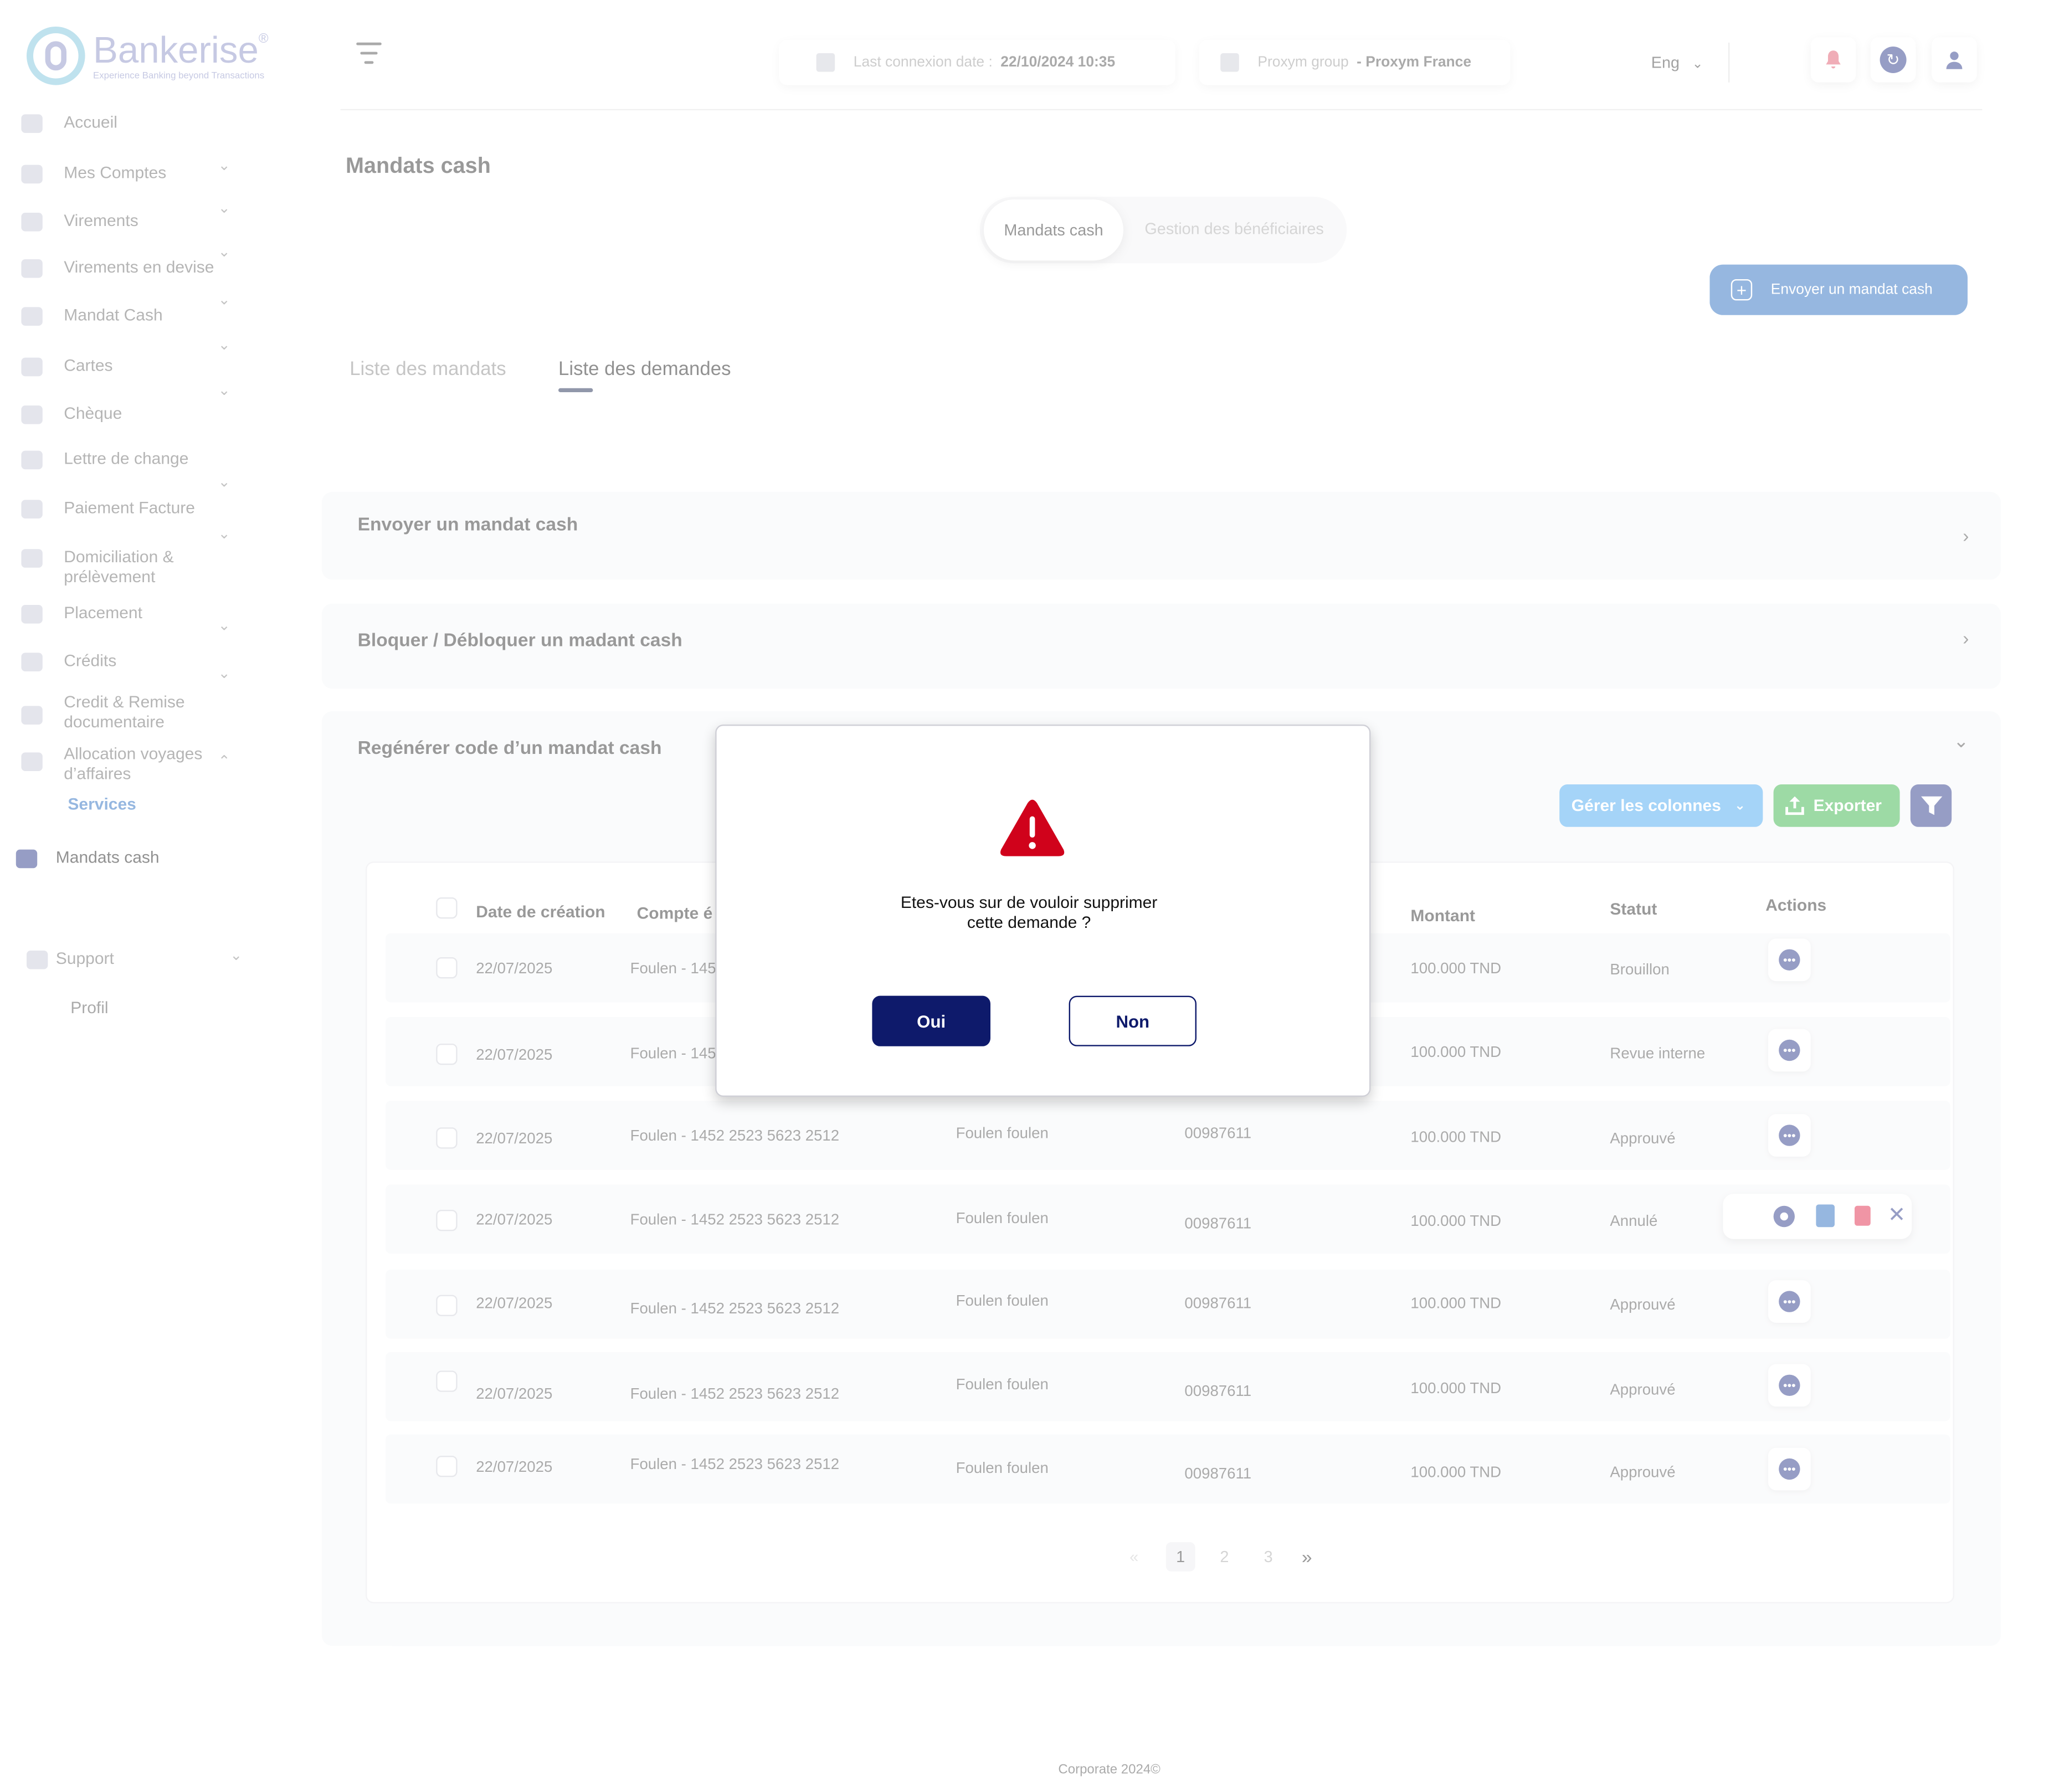  Describe the element at coordinates (1863, 1215) in the screenshot. I see `delete-icon` at that location.